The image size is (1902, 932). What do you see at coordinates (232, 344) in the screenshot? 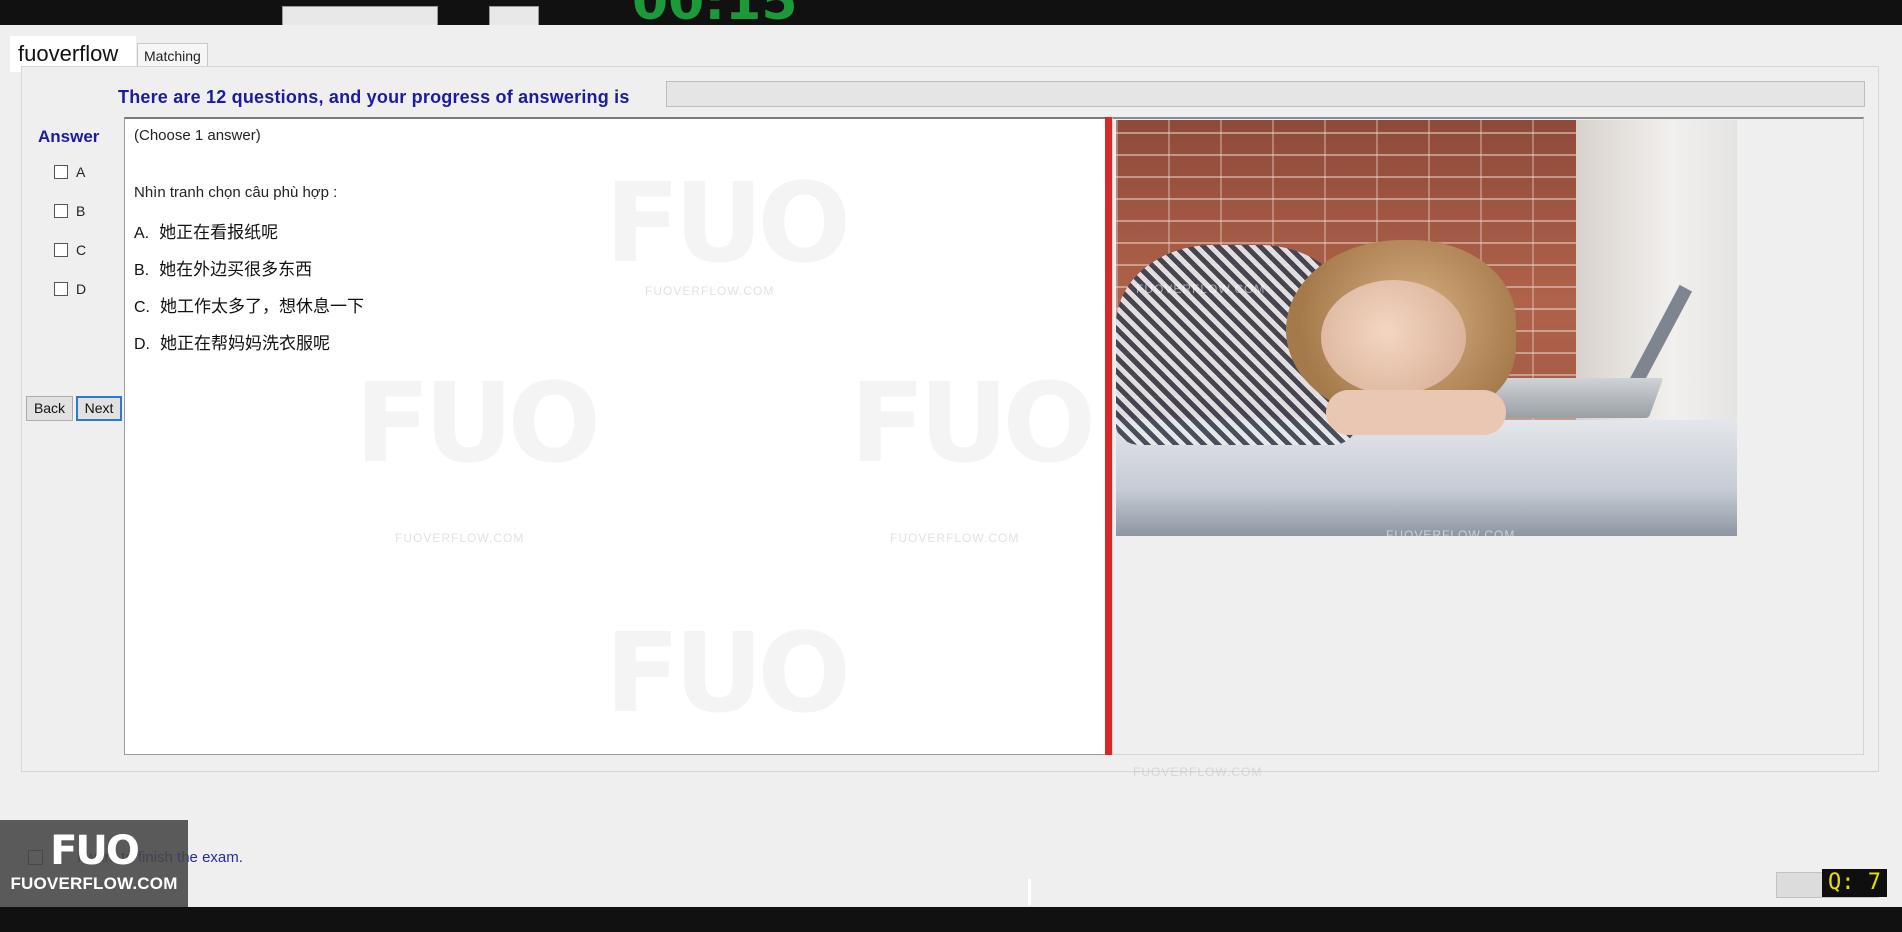
I see `question-option-d: D. 她正在帮妈妈洗衣服呢` at bounding box center [232, 344].